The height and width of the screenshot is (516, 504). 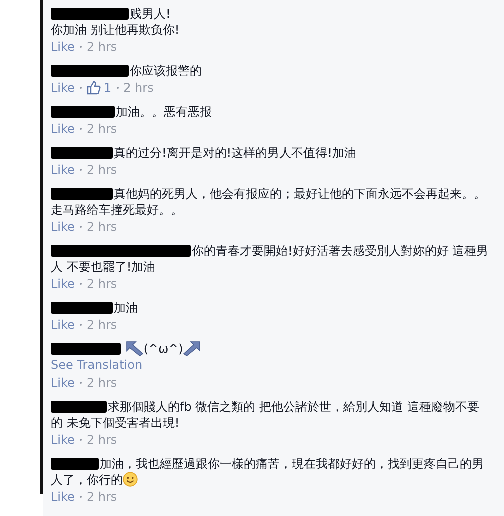 What do you see at coordinates (268, 472) in the screenshot?
I see `comment-text: 加油，我也經歷過跟你一樣的痛苦，現在我都好好的，找到更疼自己的男人了，你行的` at bounding box center [268, 472].